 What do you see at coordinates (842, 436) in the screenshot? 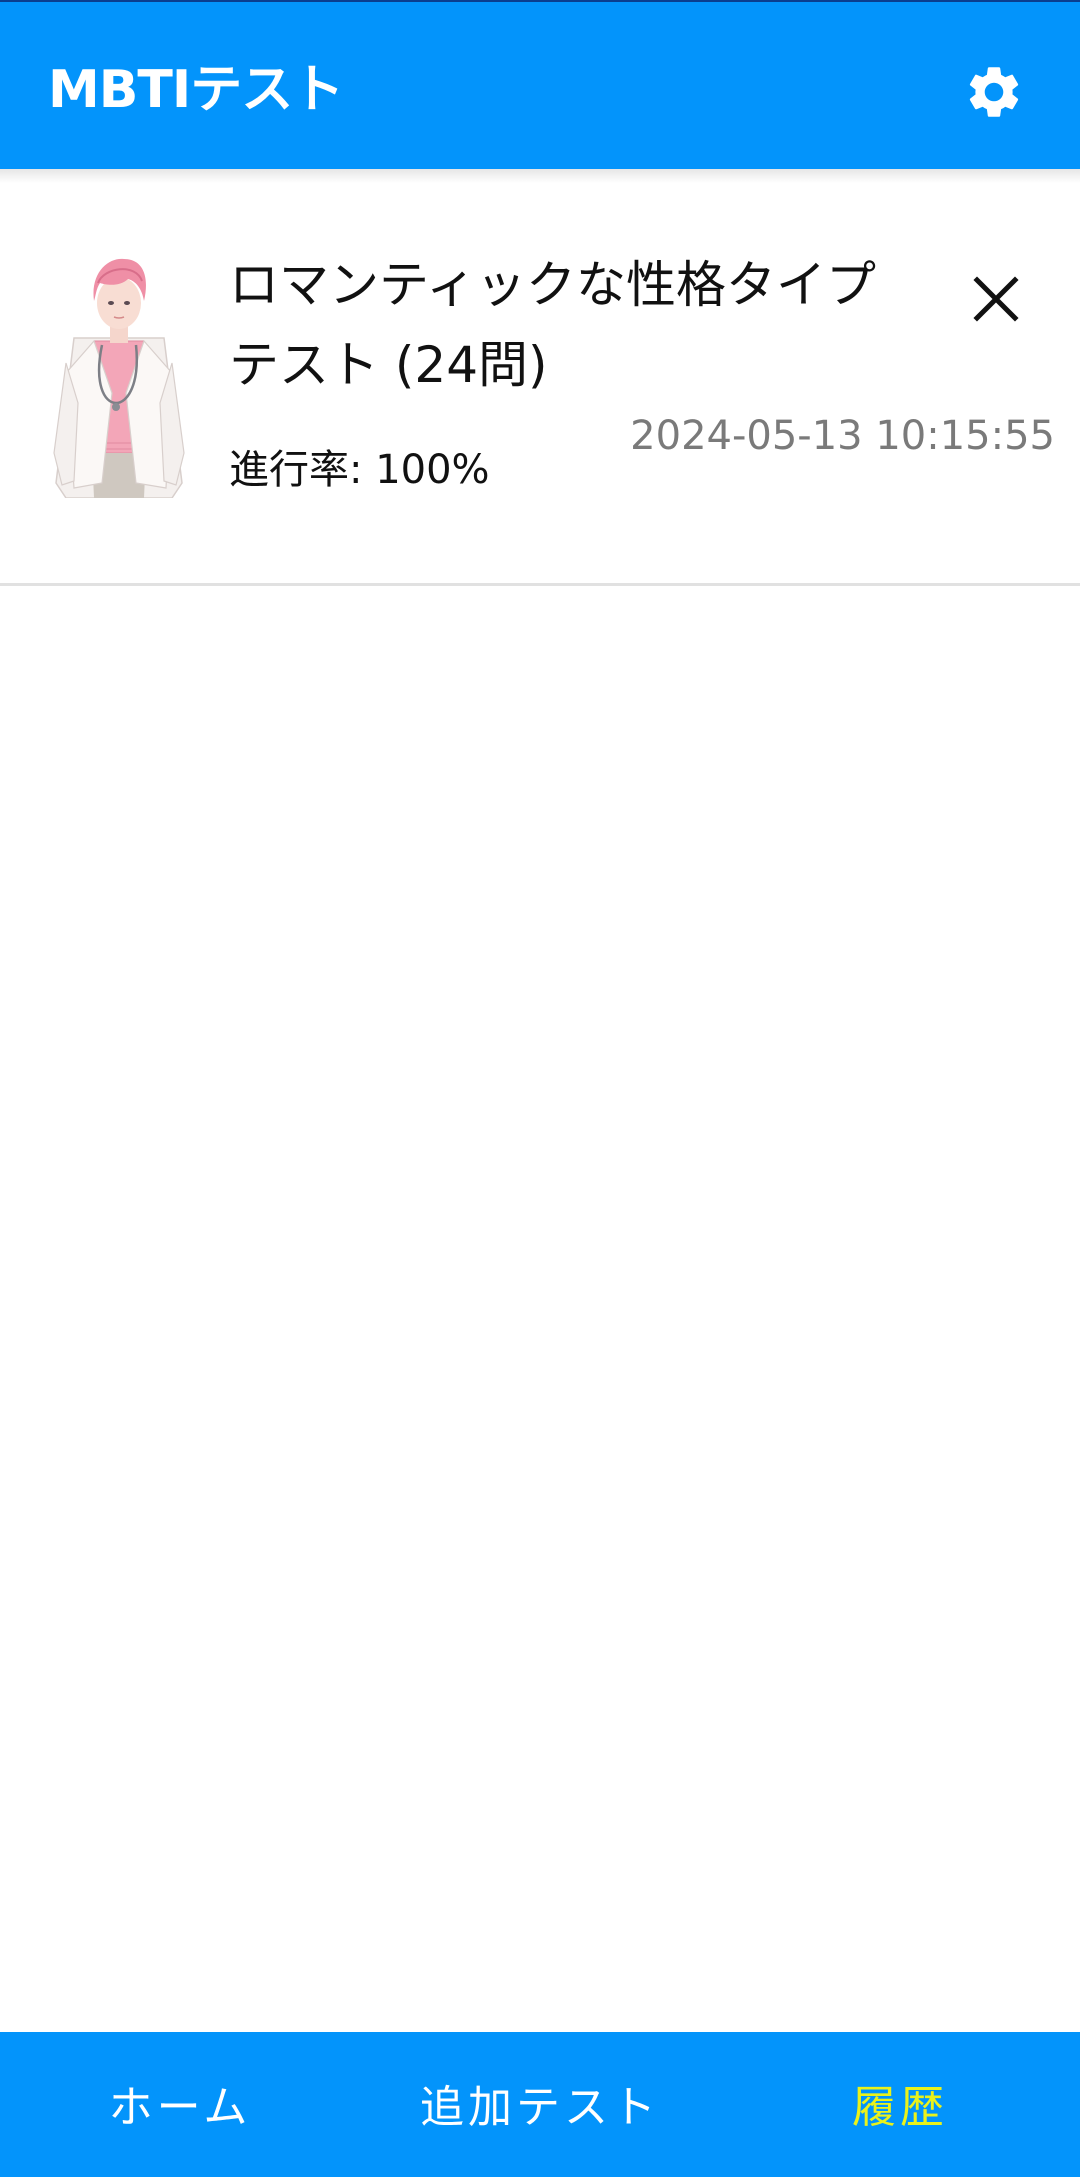
I see `timestamp: 2024-05-13 10:15:55` at bounding box center [842, 436].